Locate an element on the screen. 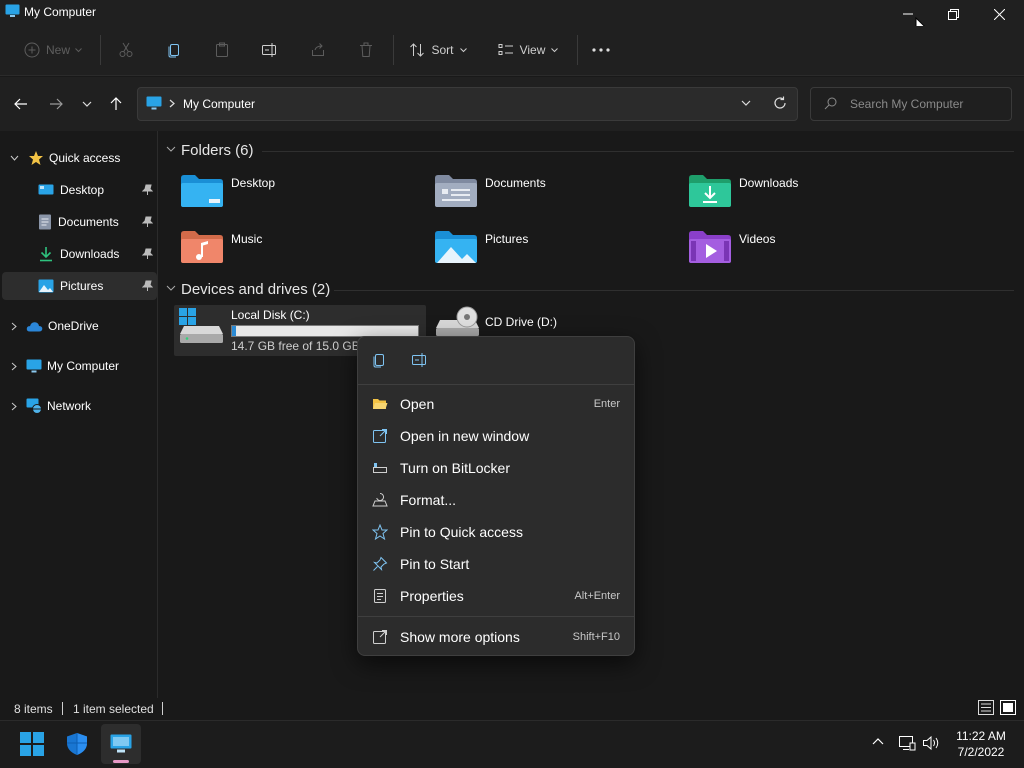  menu-item-label: Pin to Start is located at coordinates (435, 564).